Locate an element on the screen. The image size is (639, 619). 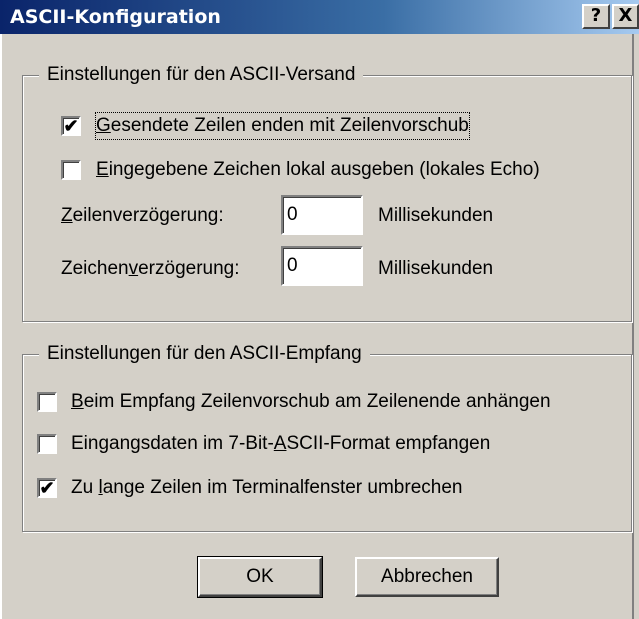
window-title: ASCII-Konfiguration is located at coordinates (115, 17).